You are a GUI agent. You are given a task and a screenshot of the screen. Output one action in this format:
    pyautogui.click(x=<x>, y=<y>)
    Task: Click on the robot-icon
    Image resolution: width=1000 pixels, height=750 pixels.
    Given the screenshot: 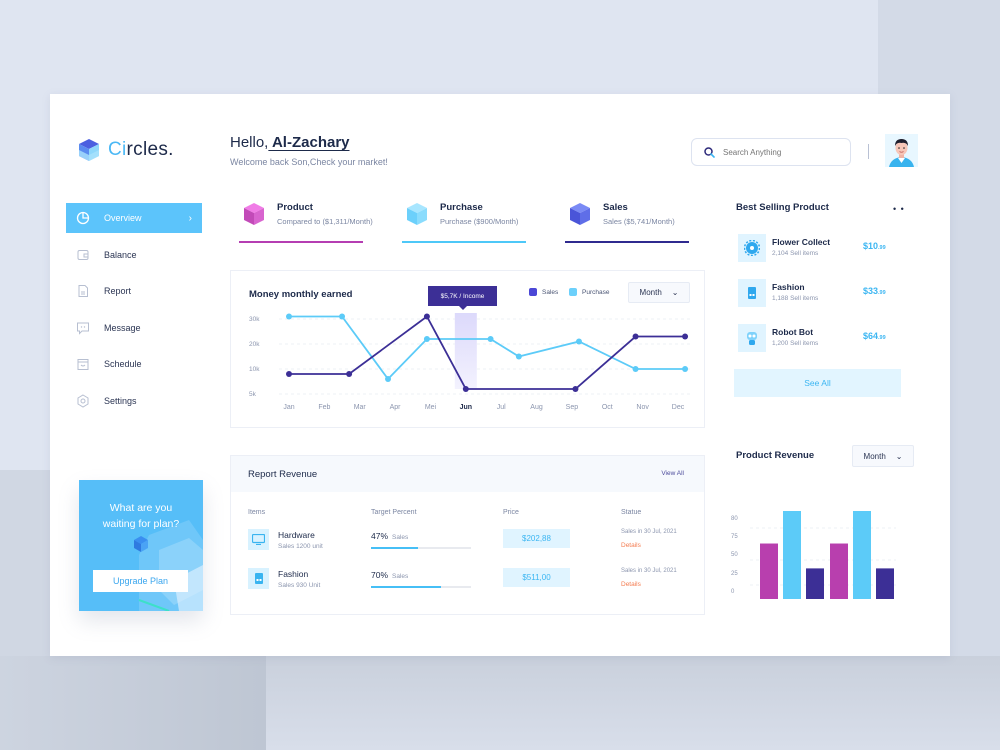 What is the action you would take?
    pyautogui.click(x=752, y=338)
    